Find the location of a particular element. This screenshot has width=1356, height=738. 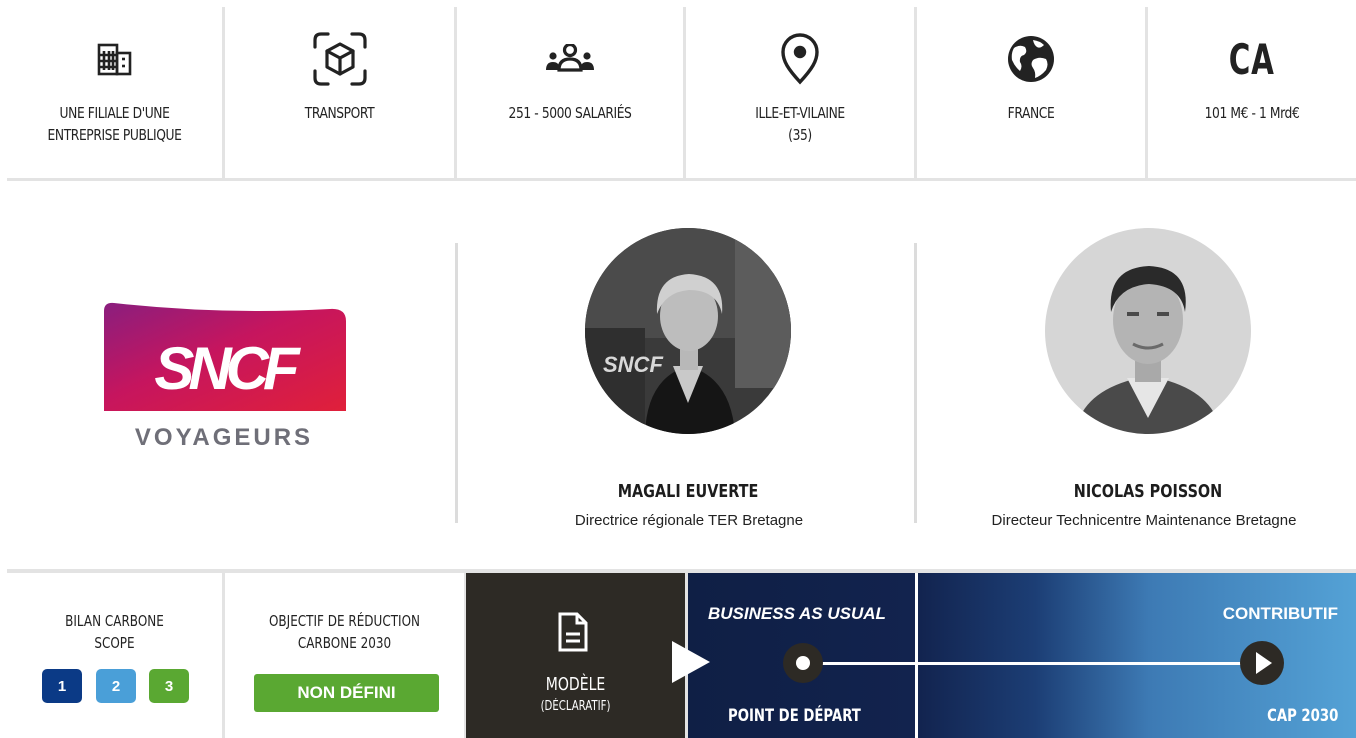

scope-3-chip: 3 is located at coordinates (169, 686).